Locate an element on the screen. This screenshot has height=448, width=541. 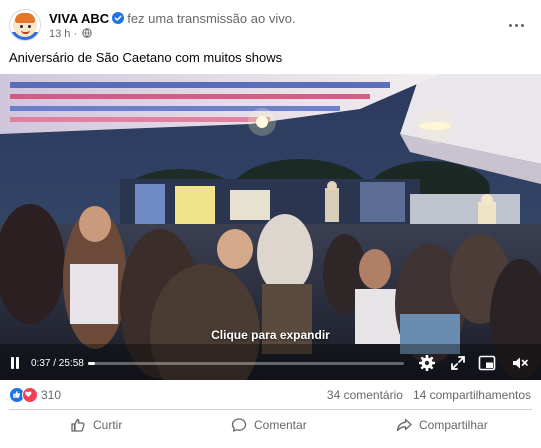
post-stats: 34 comentário 14 compartilhamentos is located at coordinates (429, 395).